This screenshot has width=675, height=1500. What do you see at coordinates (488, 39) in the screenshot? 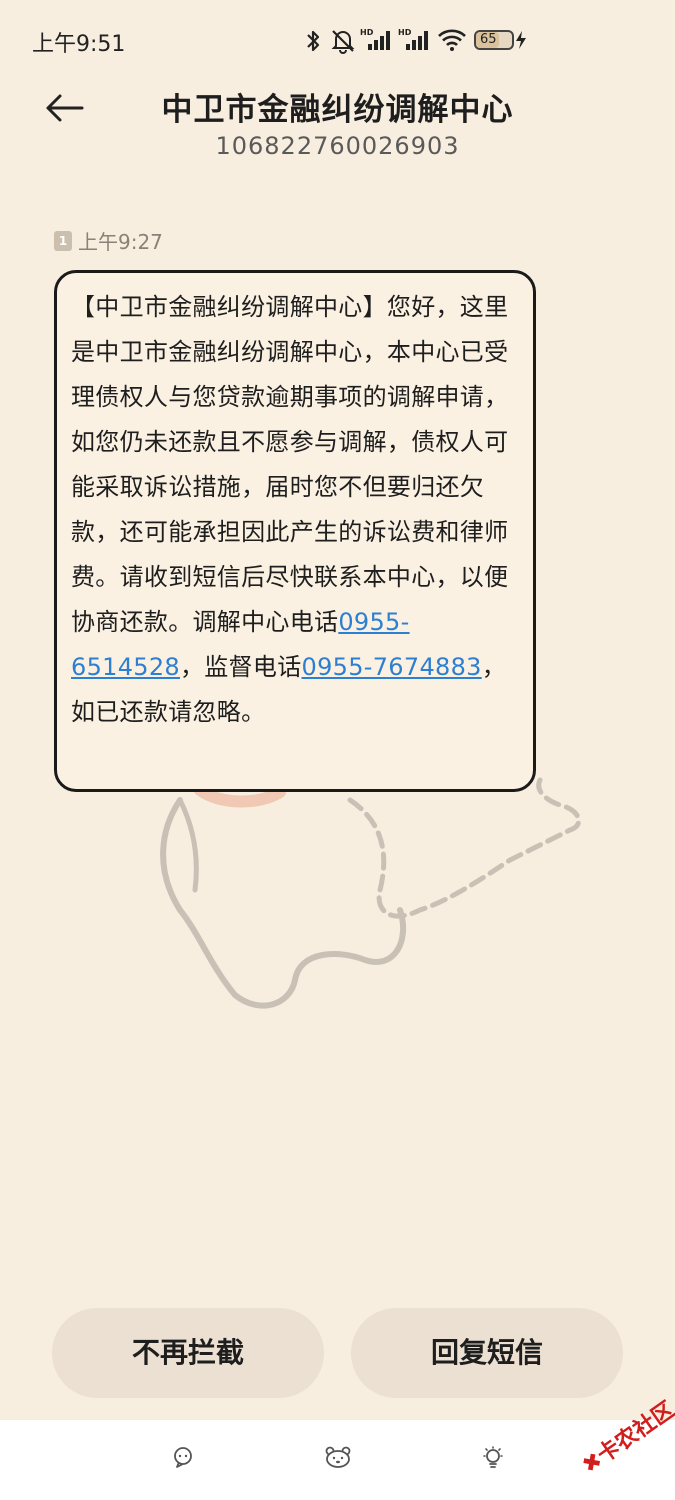
I see `battery-level: 65` at bounding box center [488, 39].